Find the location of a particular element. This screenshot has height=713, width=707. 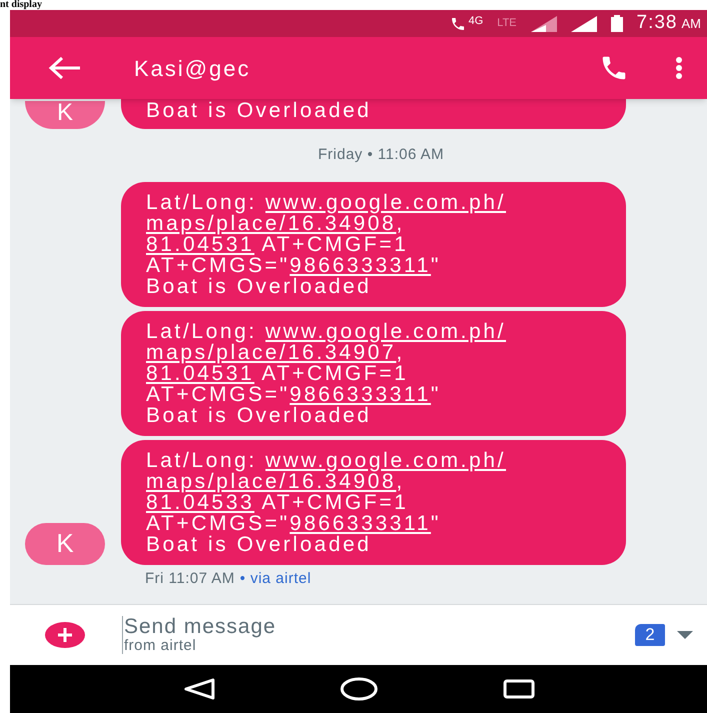

recents-icon is located at coordinates (518, 689).